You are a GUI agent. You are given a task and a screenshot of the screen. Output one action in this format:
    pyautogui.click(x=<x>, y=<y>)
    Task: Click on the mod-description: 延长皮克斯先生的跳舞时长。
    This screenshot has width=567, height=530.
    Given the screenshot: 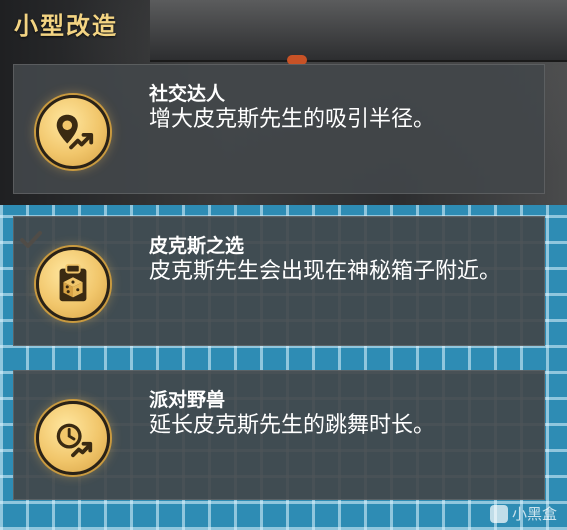 What is the action you would take?
    pyautogui.click(x=292, y=425)
    